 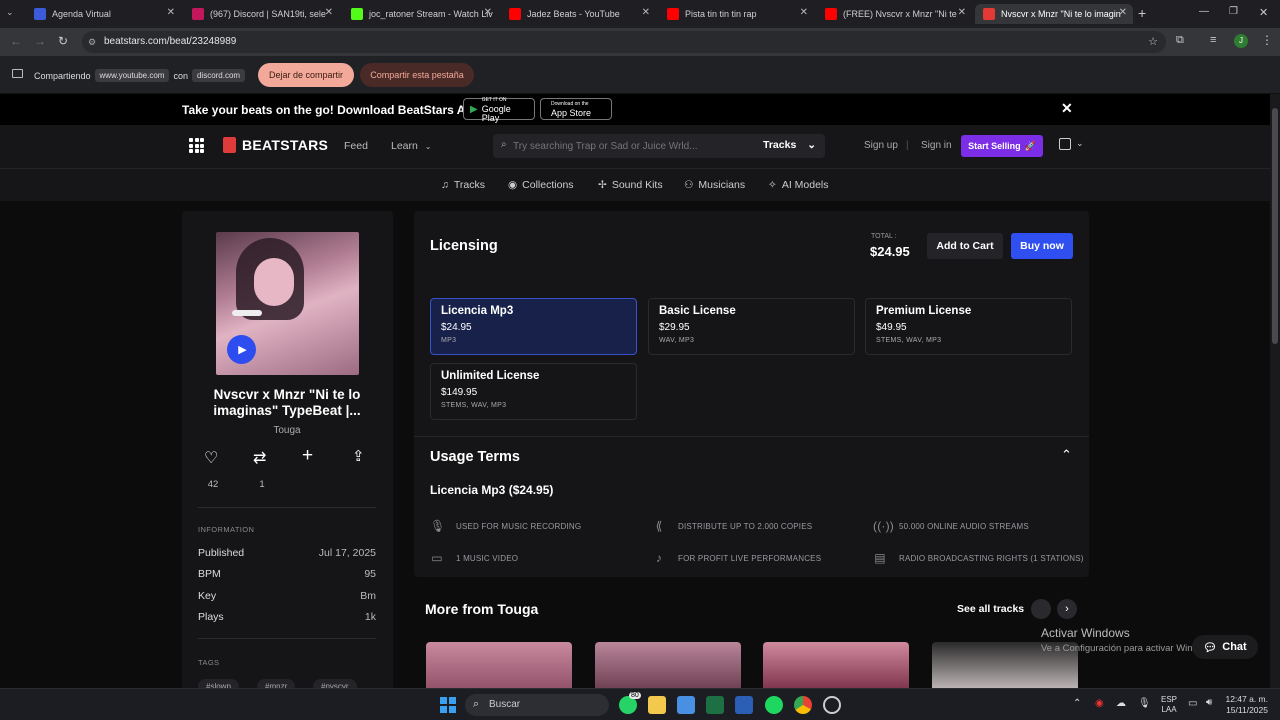 What do you see at coordinates (226, 529) in the screenshot?
I see `information-heading: INFORMATION` at bounding box center [226, 529].